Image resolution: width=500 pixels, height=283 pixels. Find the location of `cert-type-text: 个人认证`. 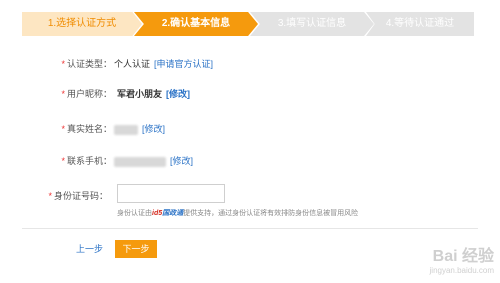

cert-type-text: 个人认证 is located at coordinates (132, 64).